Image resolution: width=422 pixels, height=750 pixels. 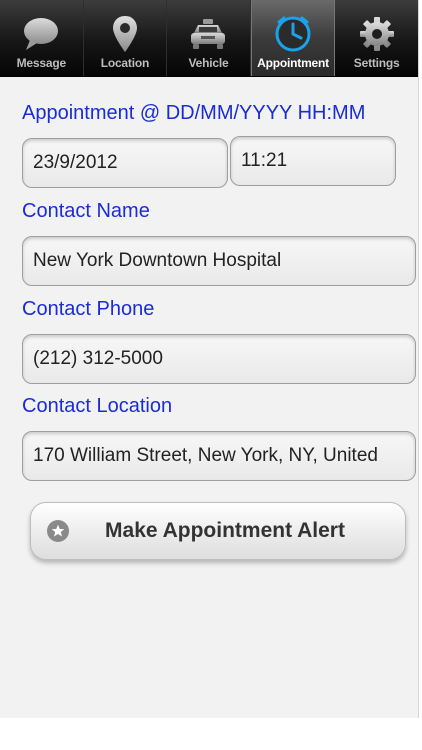 What do you see at coordinates (219, 456) in the screenshot?
I see `contact-location-field: 170 William Street, New York, NY, United` at bounding box center [219, 456].